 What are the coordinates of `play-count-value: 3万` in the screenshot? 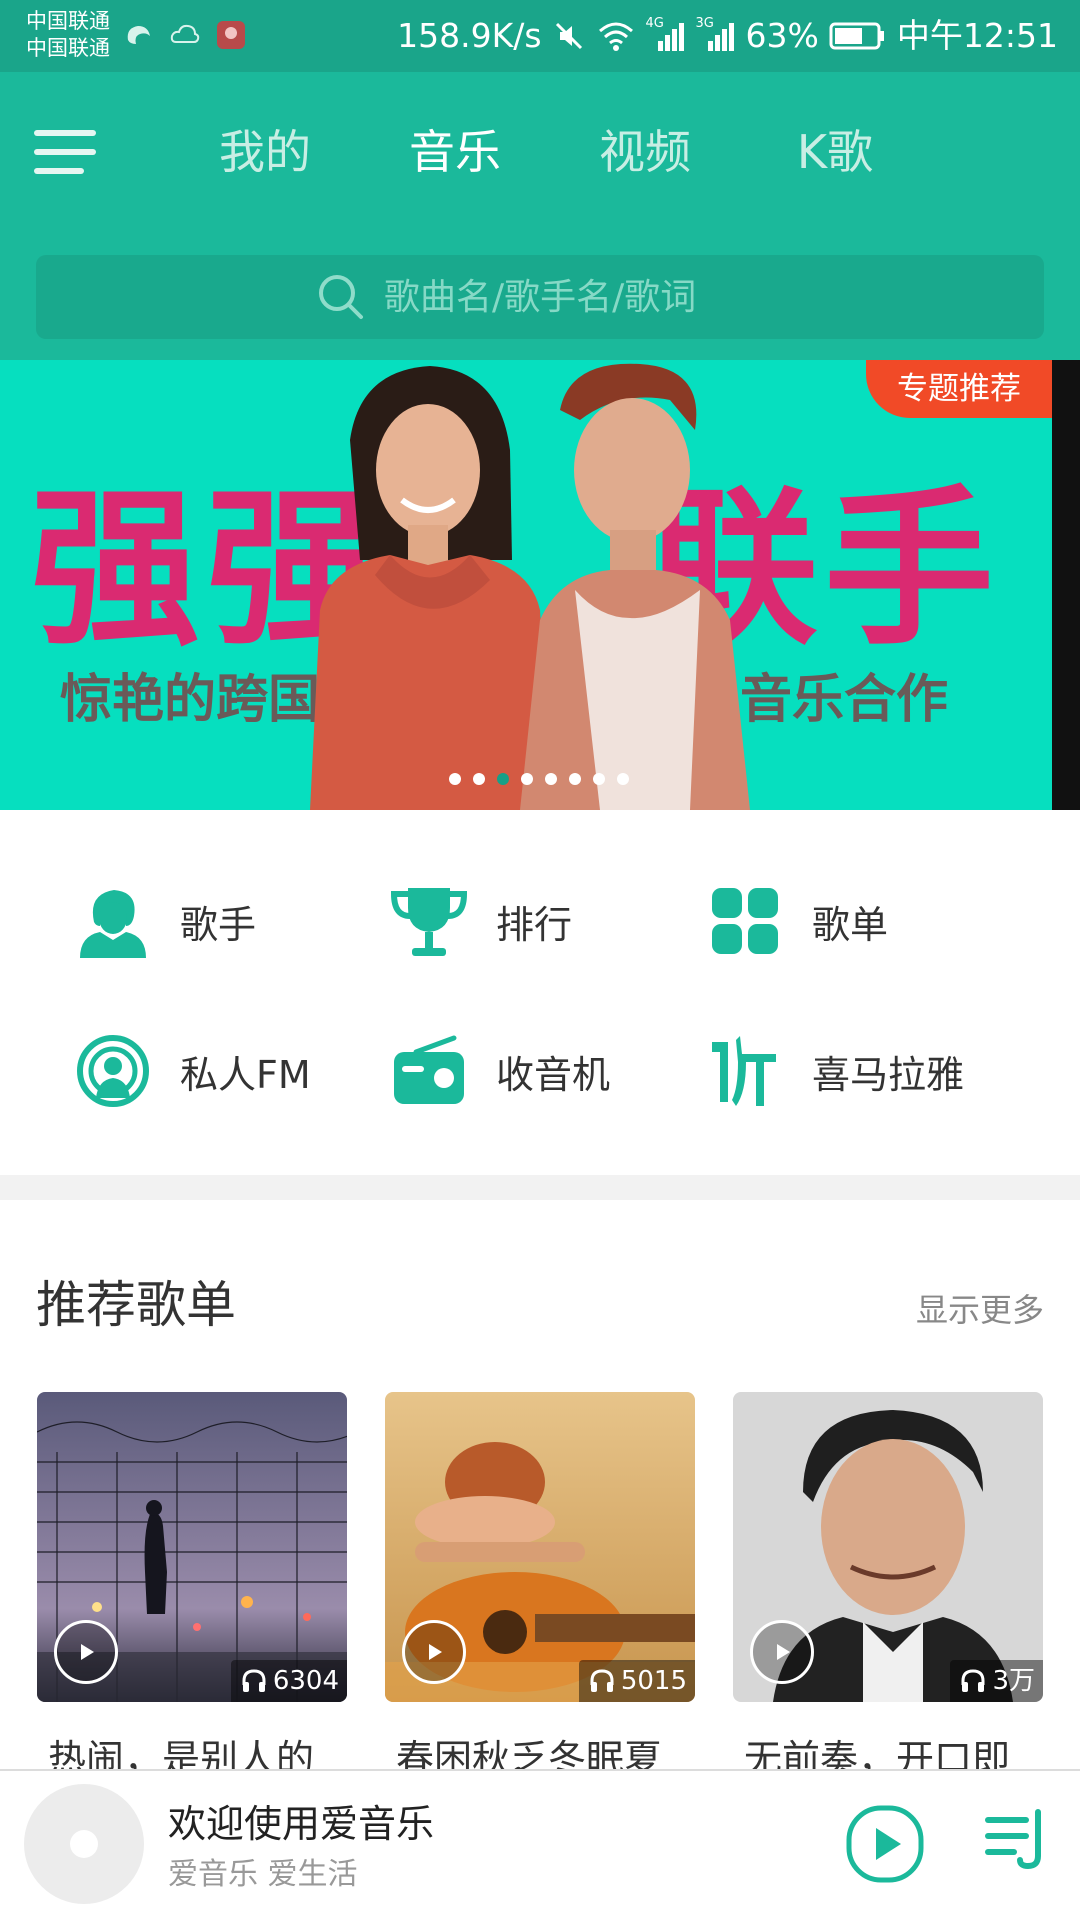 It's located at (1013, 1681).